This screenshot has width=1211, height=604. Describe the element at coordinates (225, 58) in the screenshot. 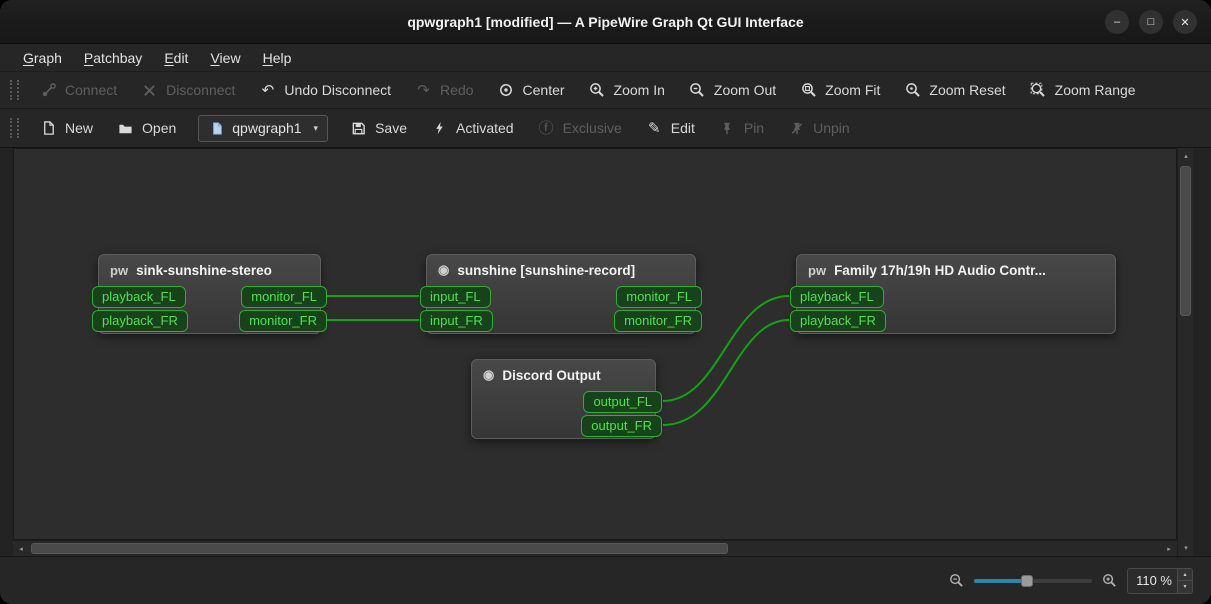

I see `menu-view: View` at that location.